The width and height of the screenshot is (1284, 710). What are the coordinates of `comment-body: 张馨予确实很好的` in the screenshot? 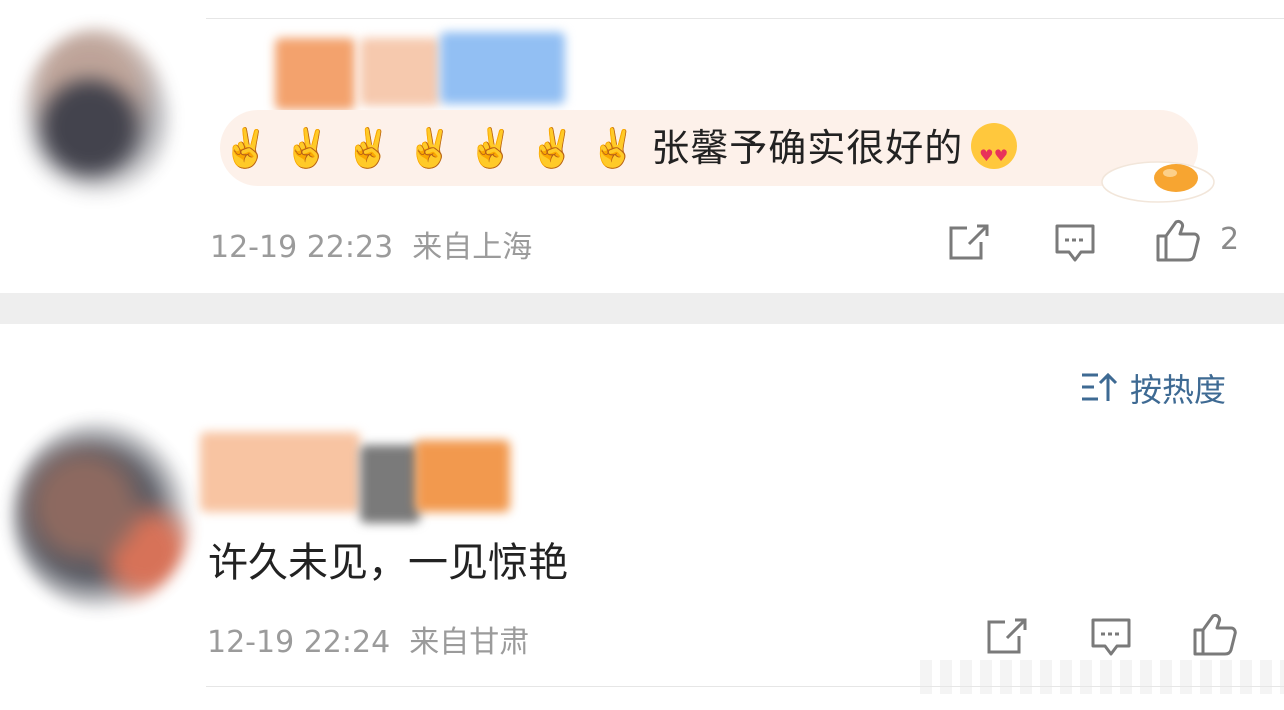 It's located at (807, 148).